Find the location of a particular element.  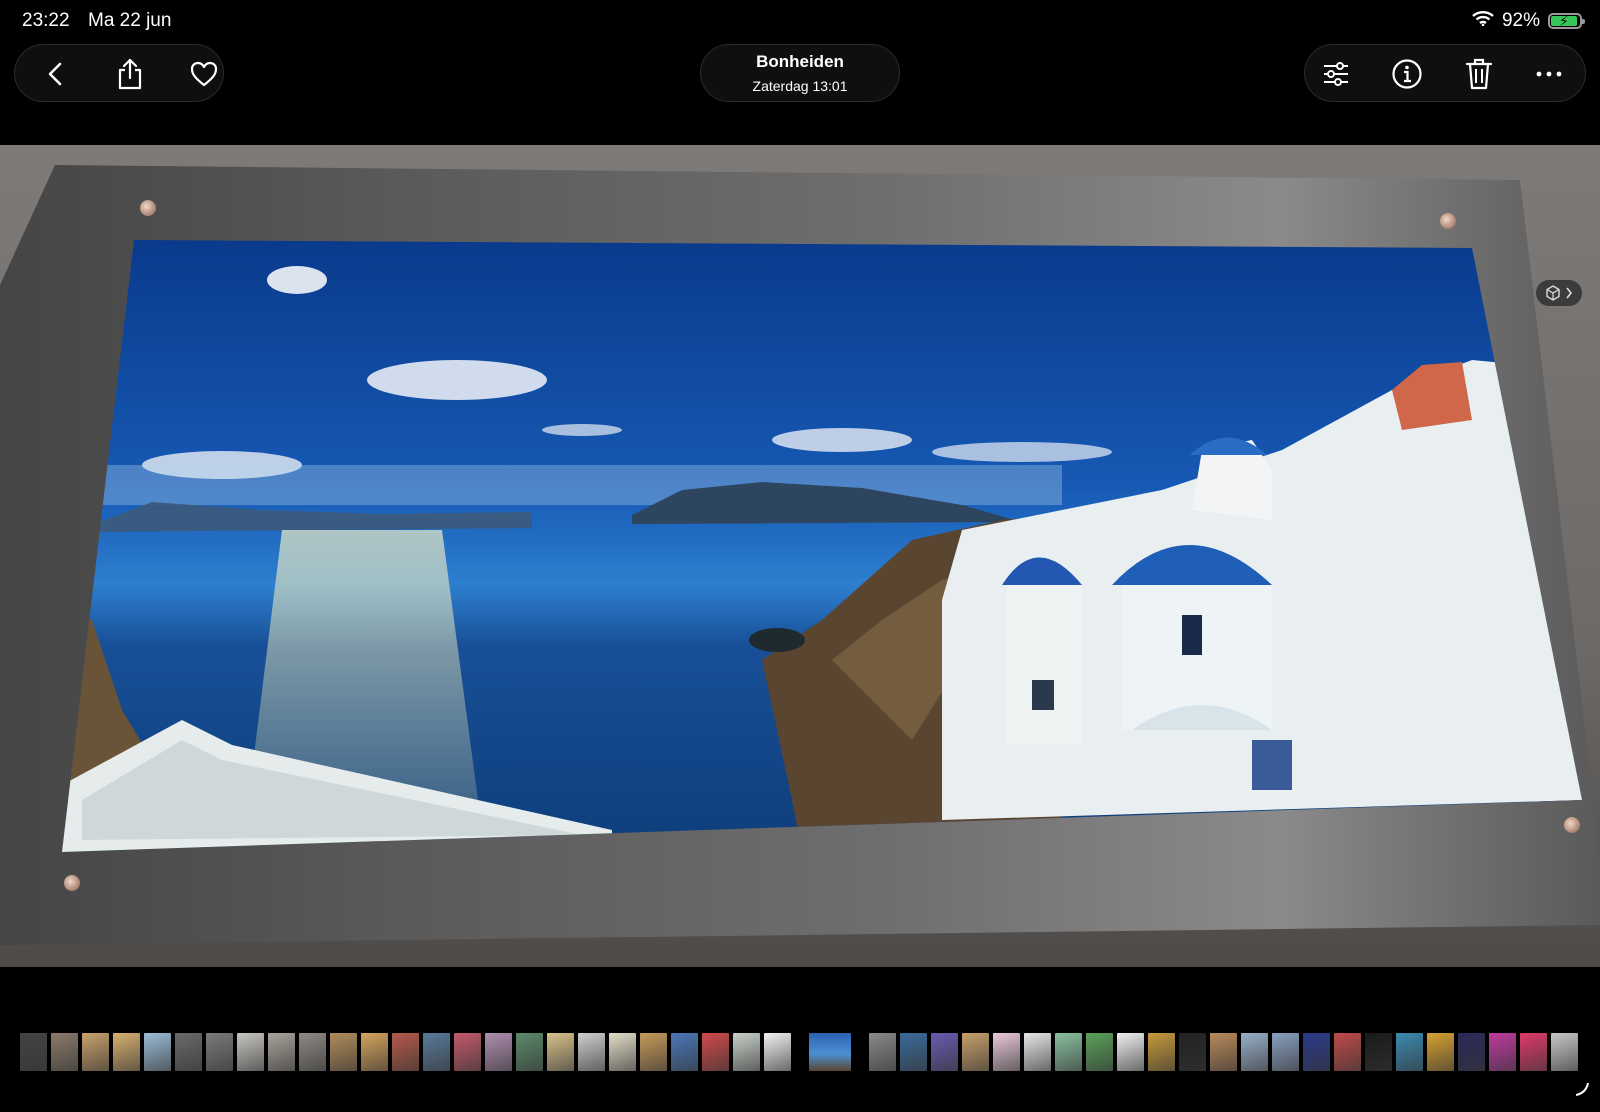

status-date: Ma 22 jun is located at coordinates (130, 20).